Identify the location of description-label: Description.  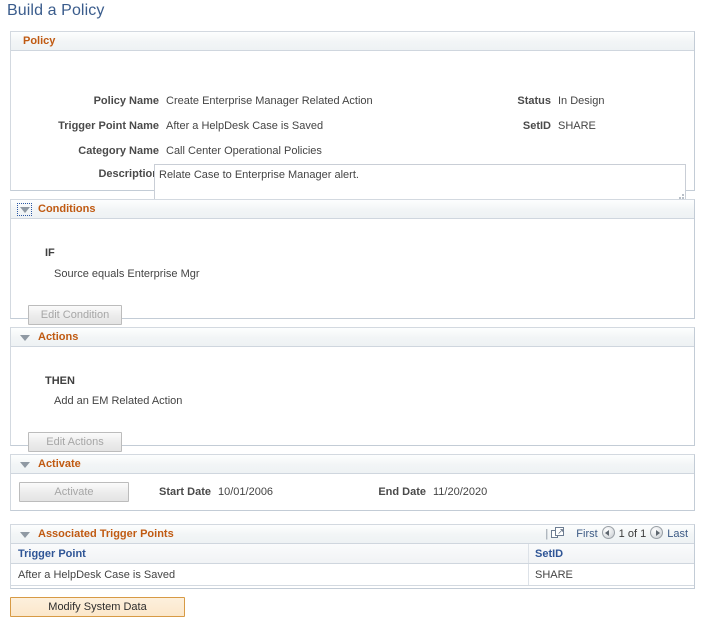
(128, 174).